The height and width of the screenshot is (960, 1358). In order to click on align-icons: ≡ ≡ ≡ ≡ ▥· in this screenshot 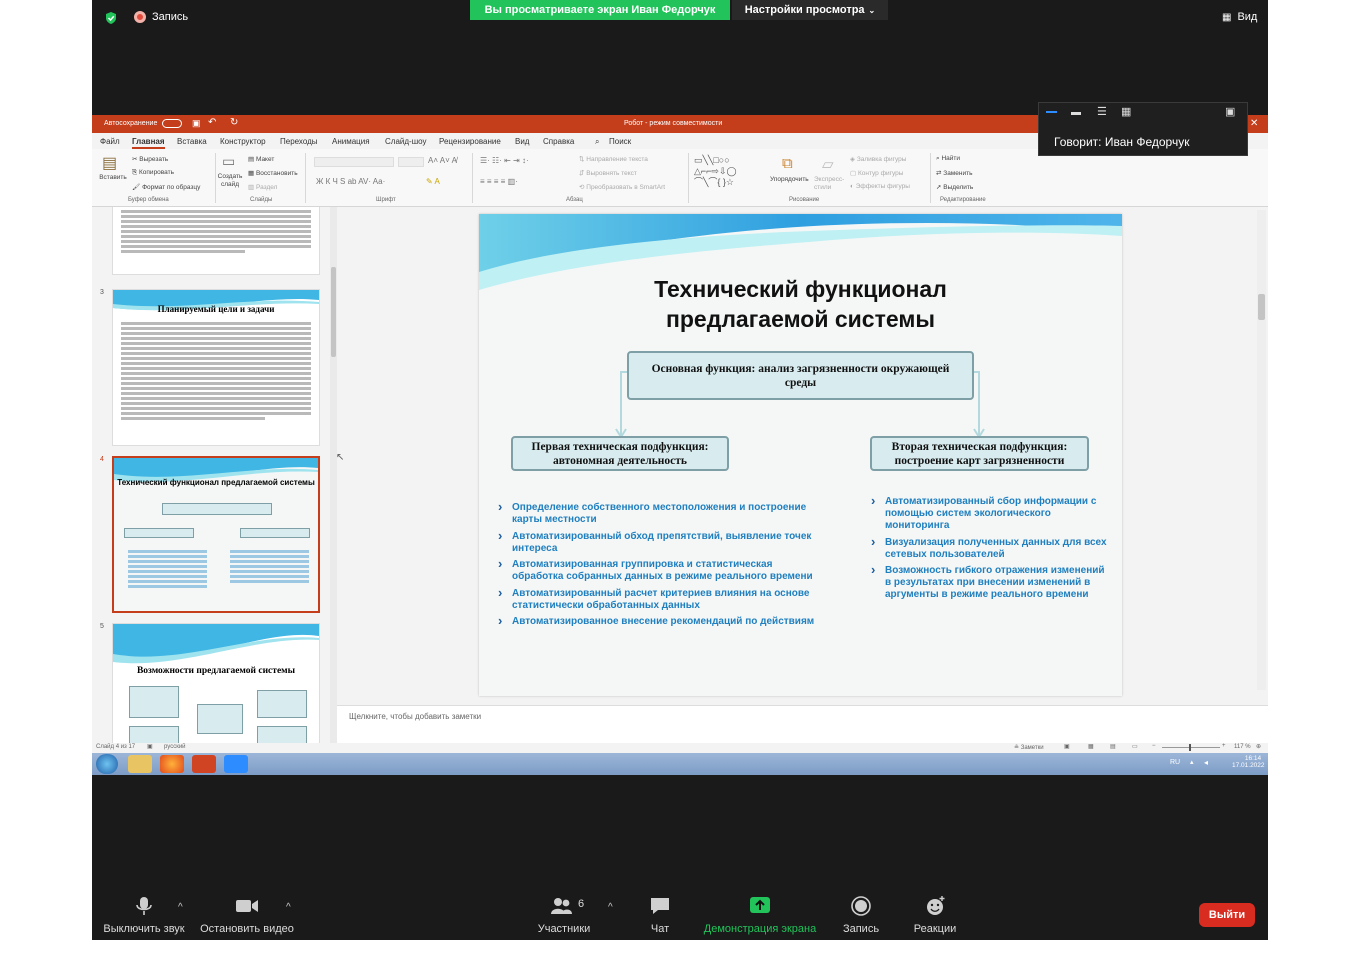, I will do `click(499, 181)`.